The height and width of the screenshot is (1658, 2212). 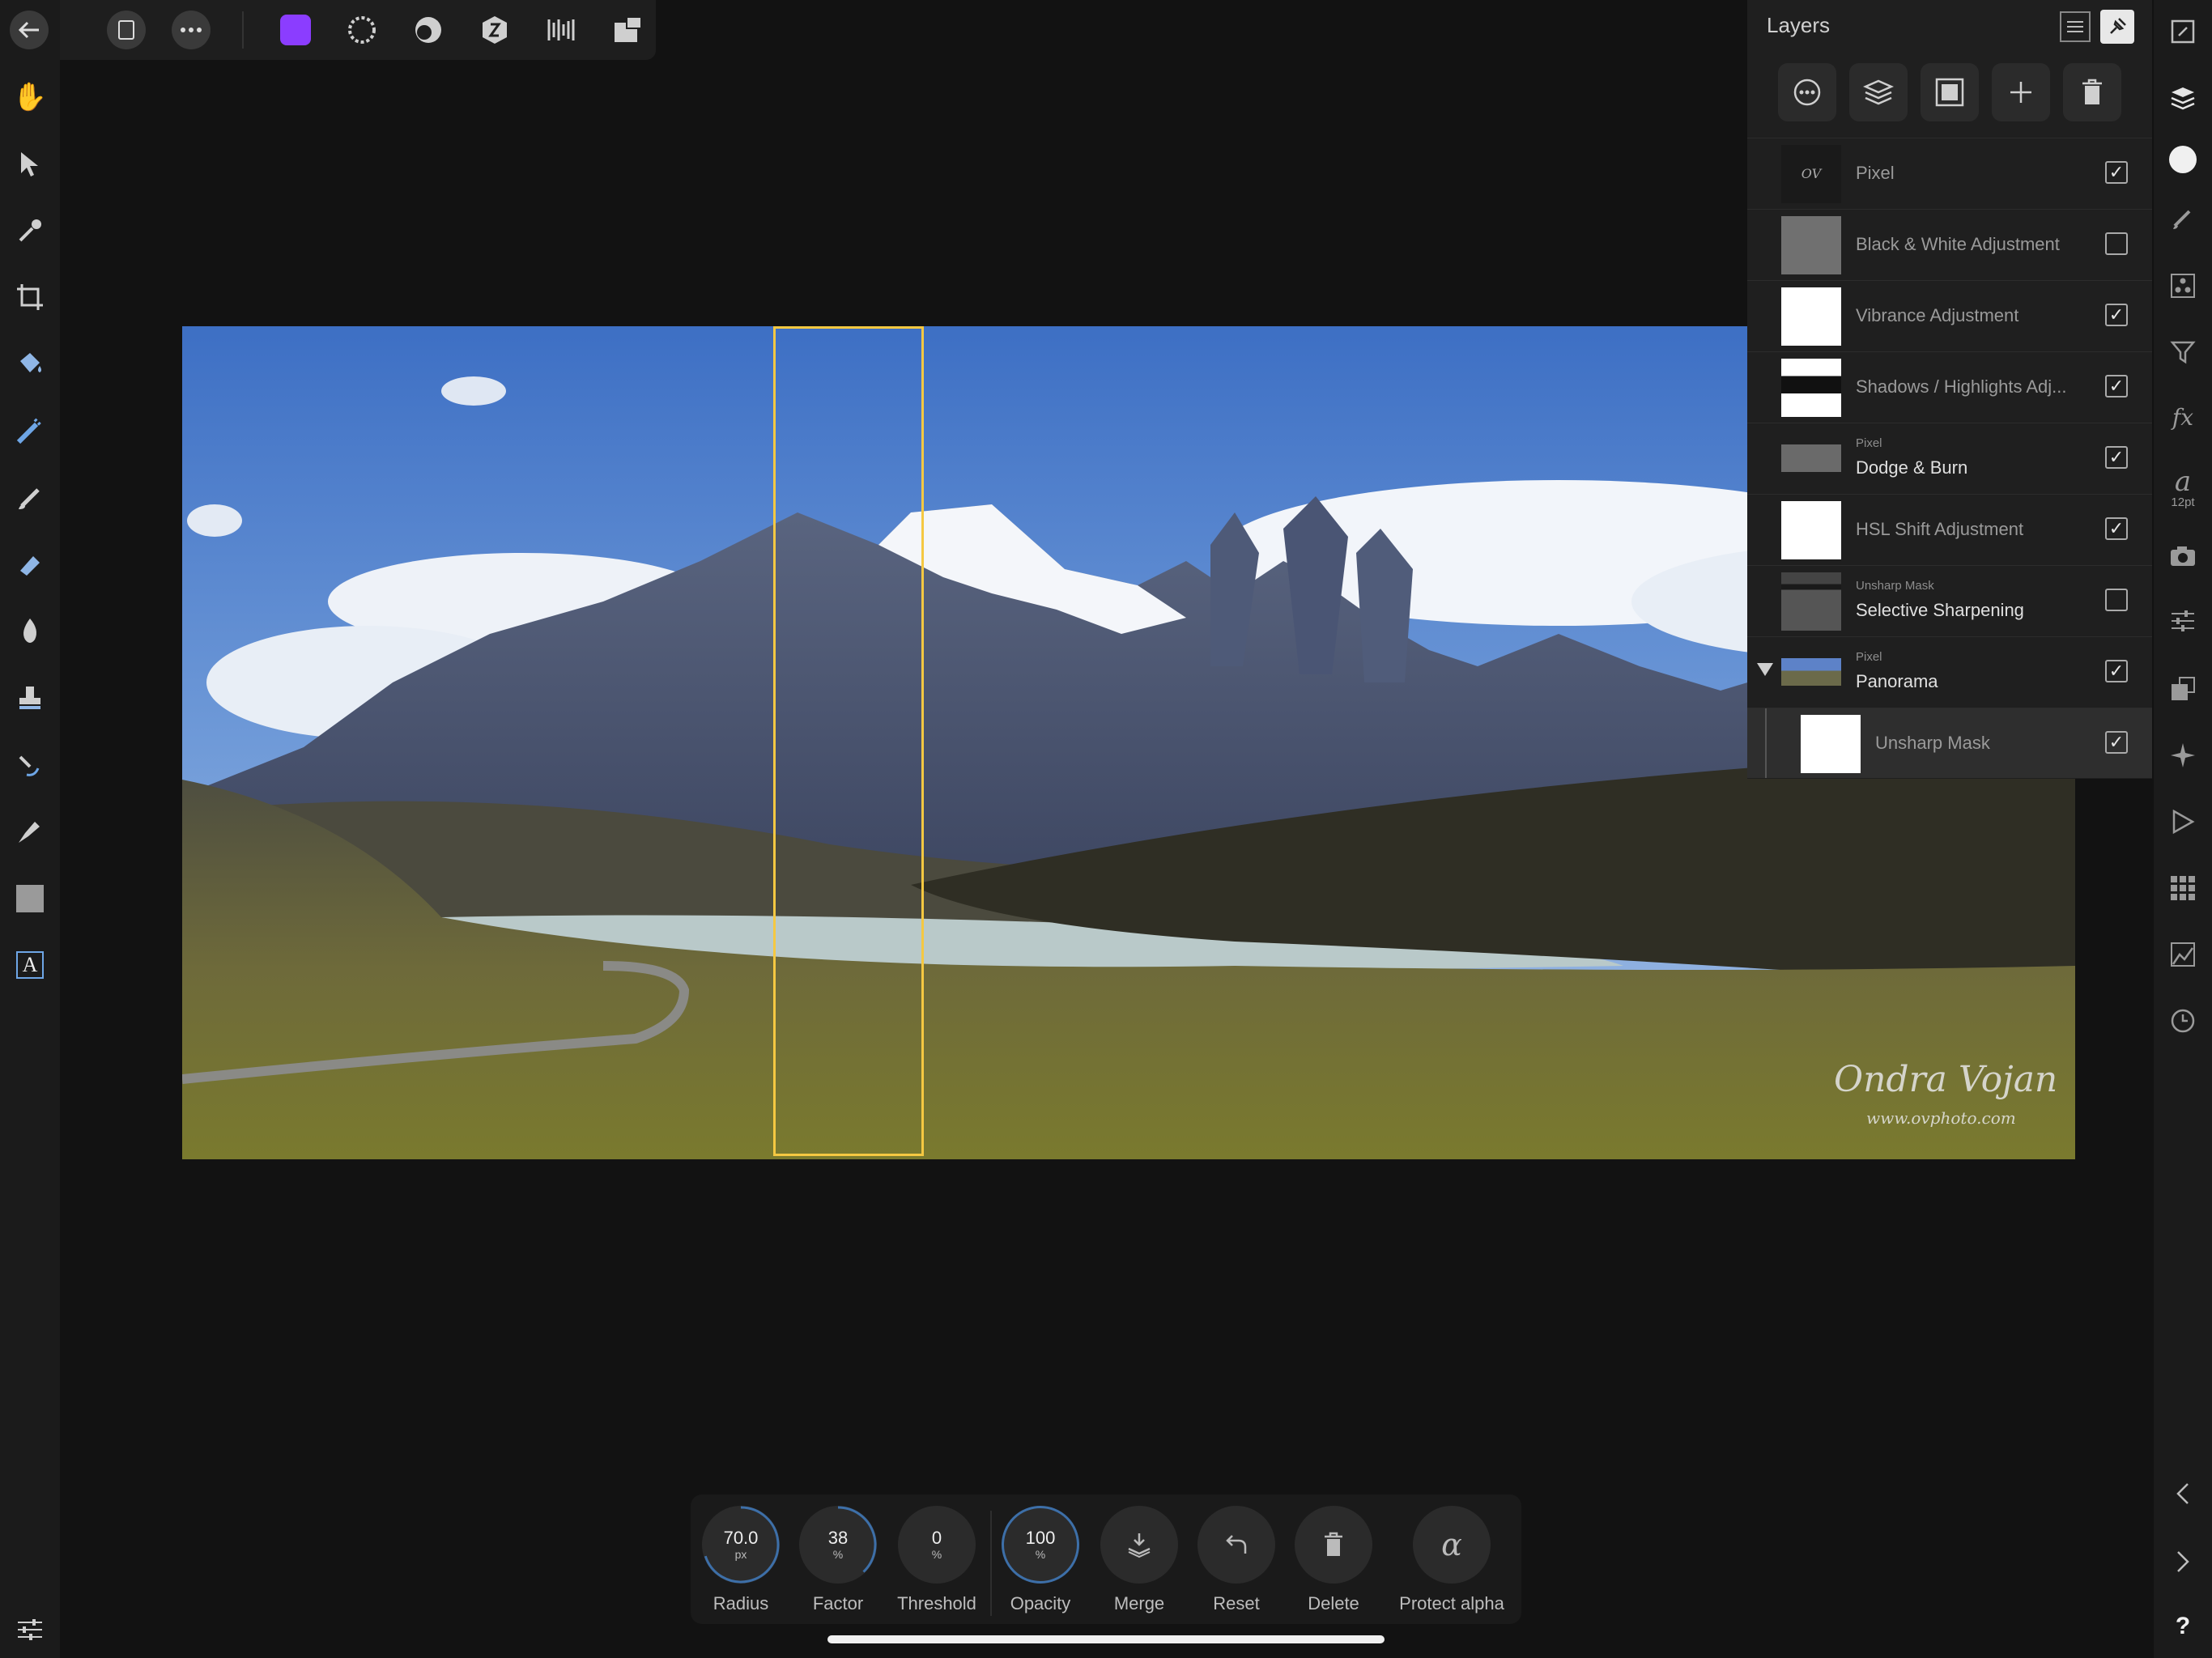 What do you see at coordinates (2183, 218) in the screenshot?
I see `brushes-studio-icon` at bounding box center [2183, 218].